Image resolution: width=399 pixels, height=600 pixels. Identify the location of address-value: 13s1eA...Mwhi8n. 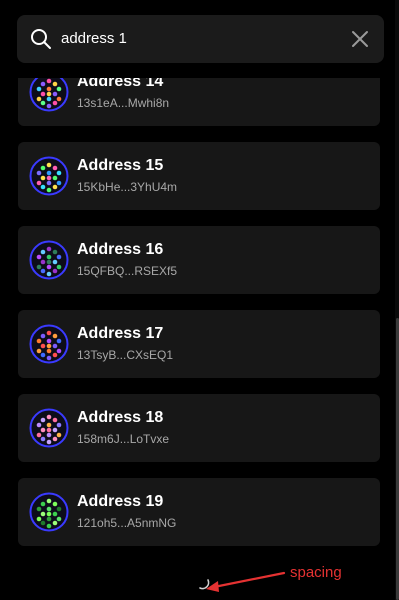
(123, 103).